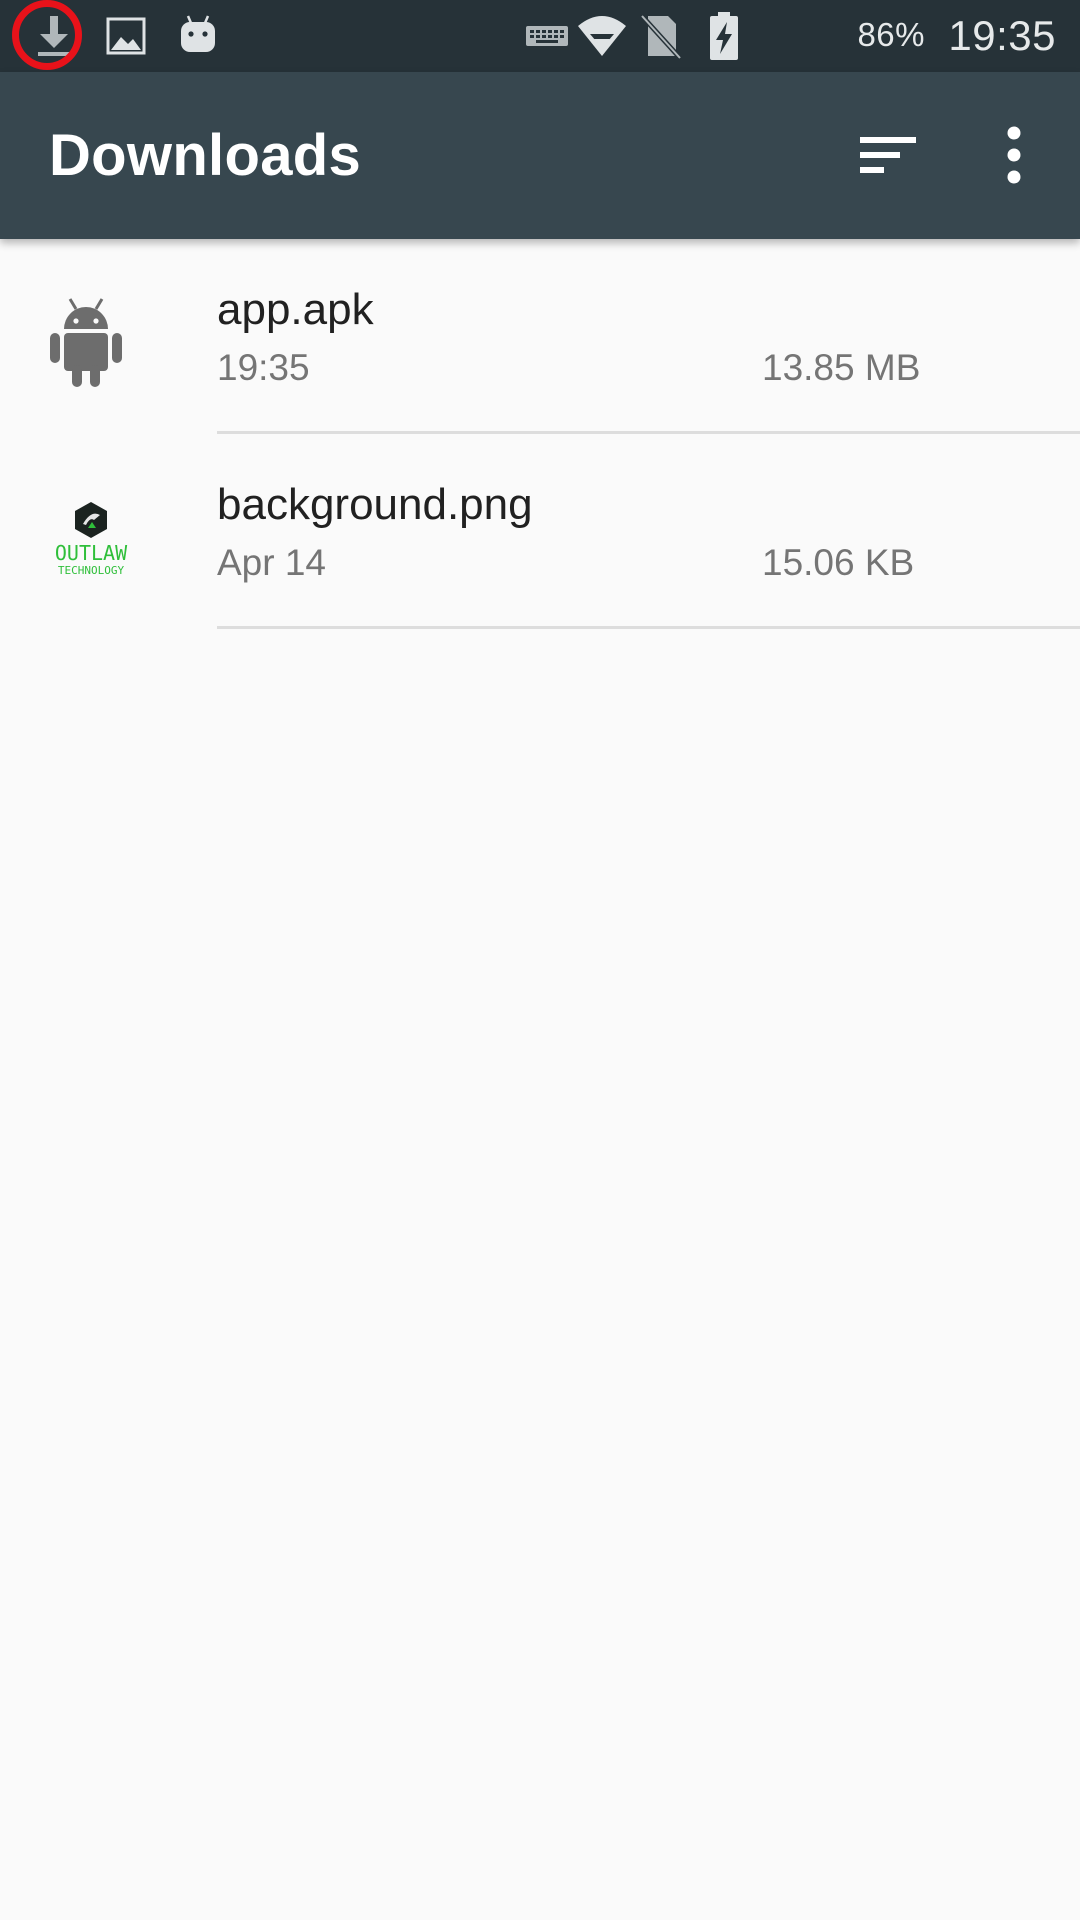  Describe the element at coordinates (540, 155) in the screenshot. I see `app-bar: Downloads` at that location.